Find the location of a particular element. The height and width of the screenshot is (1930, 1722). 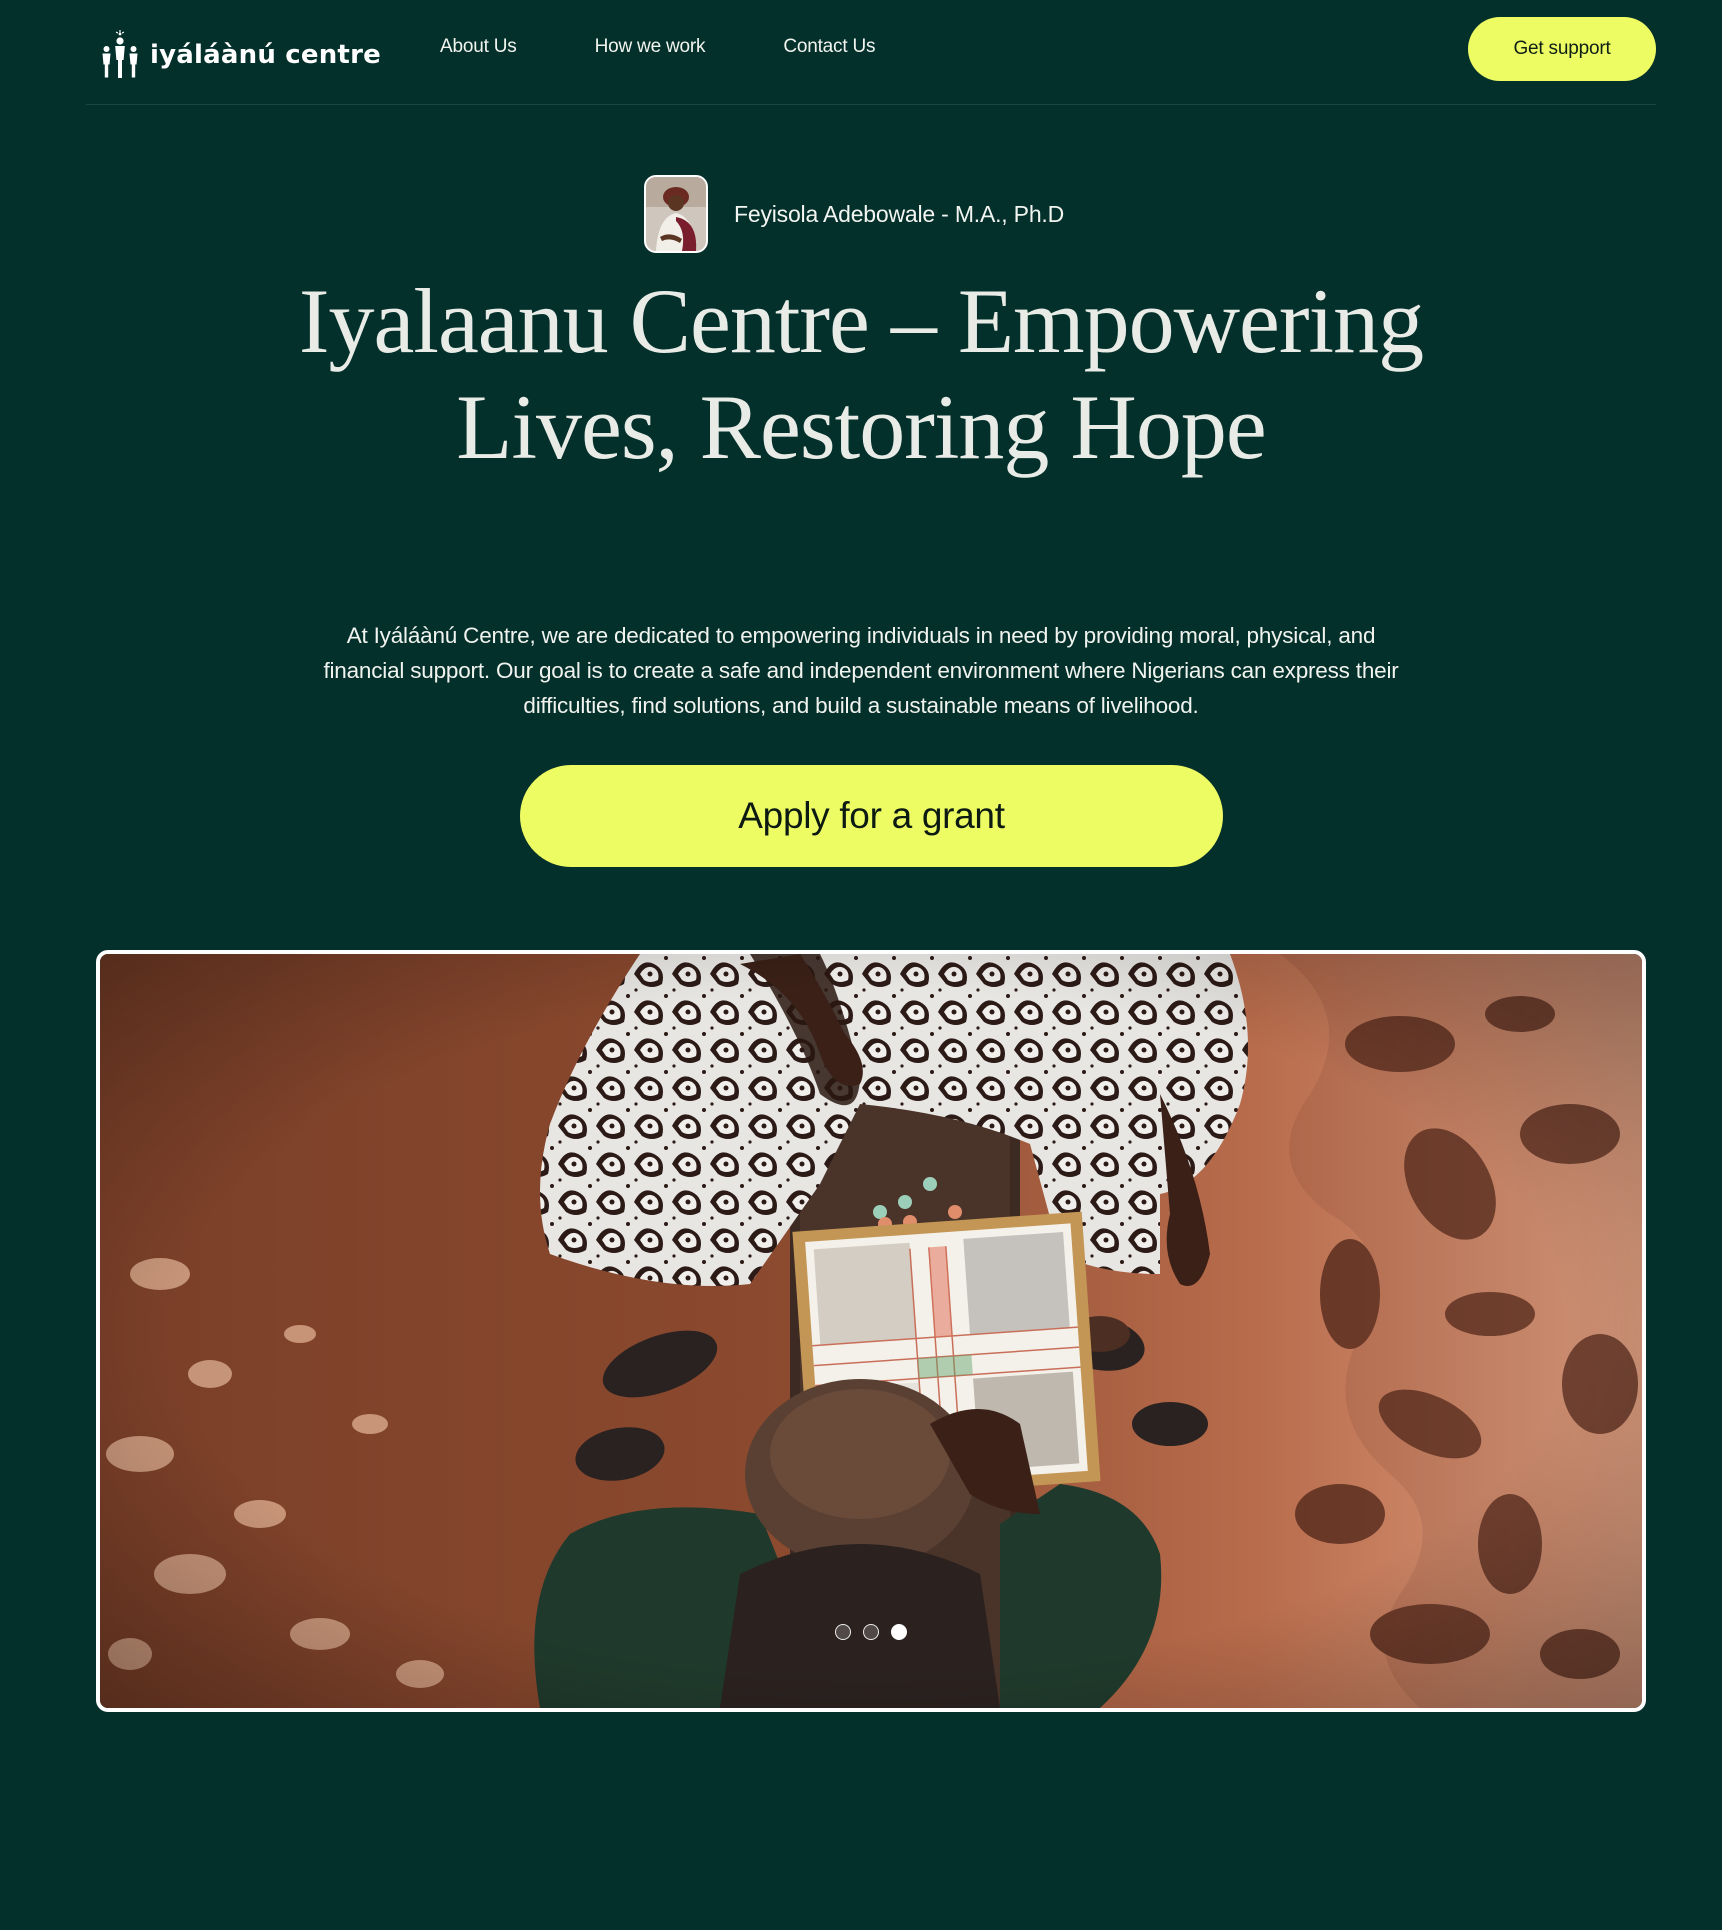

nav-link-how-we-work: How we work is located at coordinates (650, 47).